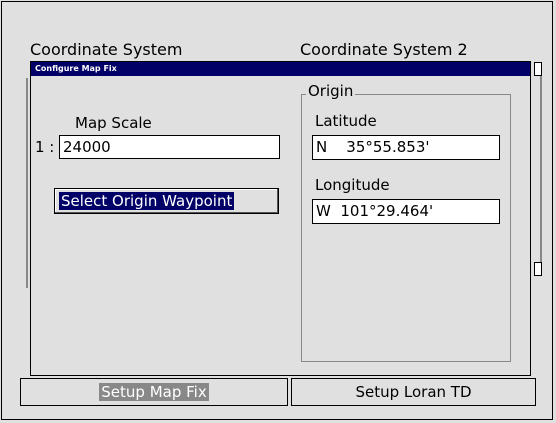 This screenshot has width=556, height=423. I want to click on select-origin-waypoint-label: Select Origin Waypoint, so click(147, 201).